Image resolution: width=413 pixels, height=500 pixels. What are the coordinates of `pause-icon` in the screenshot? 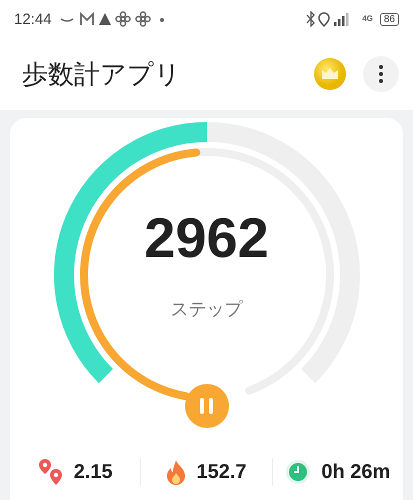 It's located at (206, 406).